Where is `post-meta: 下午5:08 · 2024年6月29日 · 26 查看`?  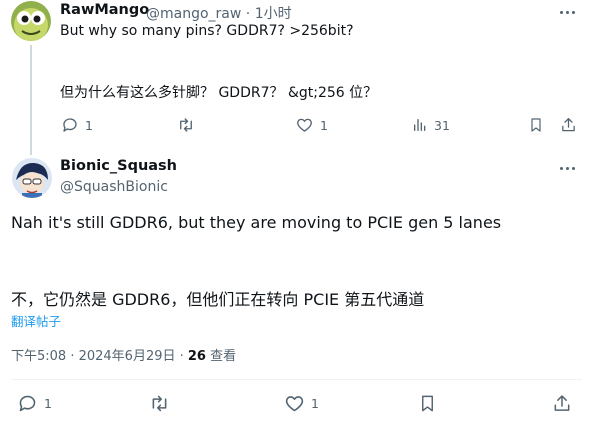
post-meta: 下午5:08 · 2024年6月29日 · 26 查看 is located at coordinates (123, 354).